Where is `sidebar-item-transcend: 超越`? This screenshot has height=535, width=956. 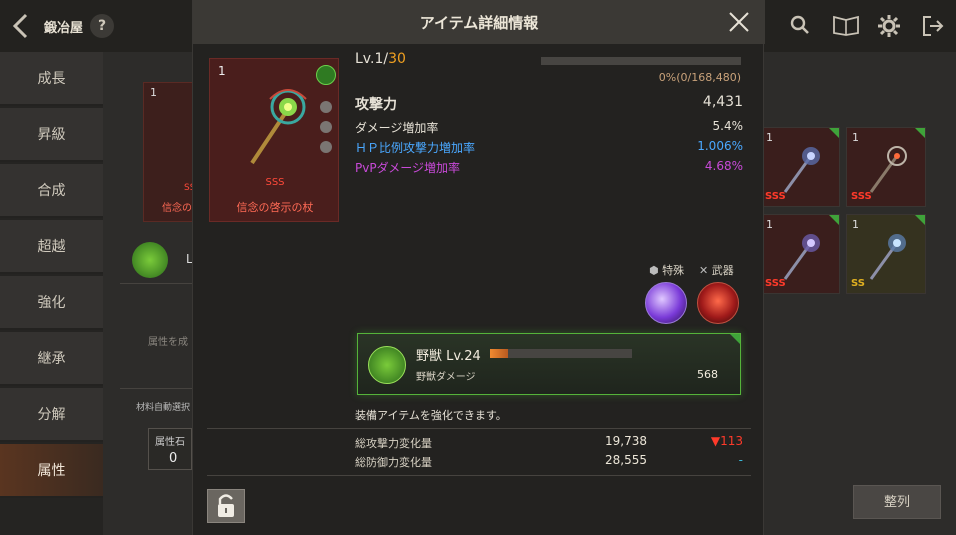
sidebar-item-transcend: 超越 is located at coordinates (51, 247).